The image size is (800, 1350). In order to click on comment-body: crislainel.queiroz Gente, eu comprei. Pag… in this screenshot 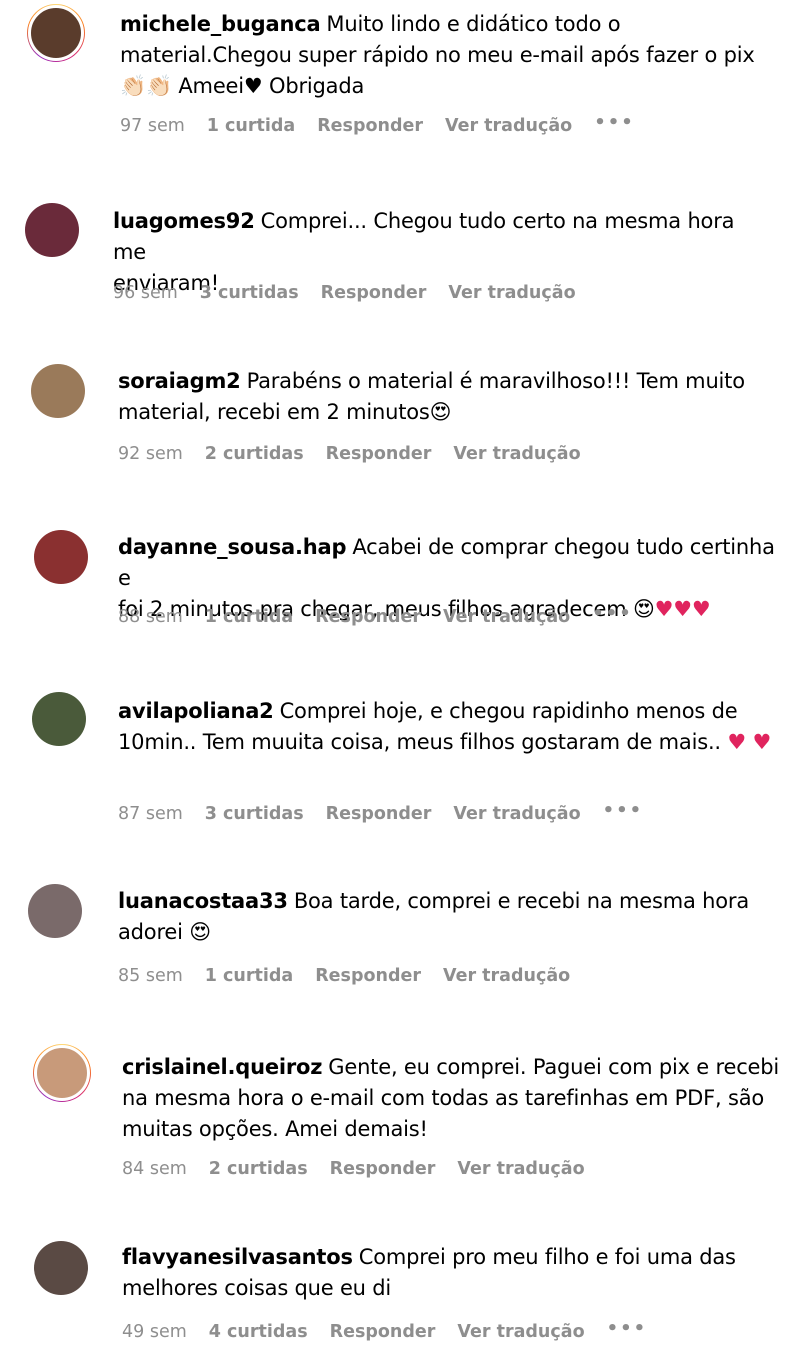, I will do `click(452, 1098)`.